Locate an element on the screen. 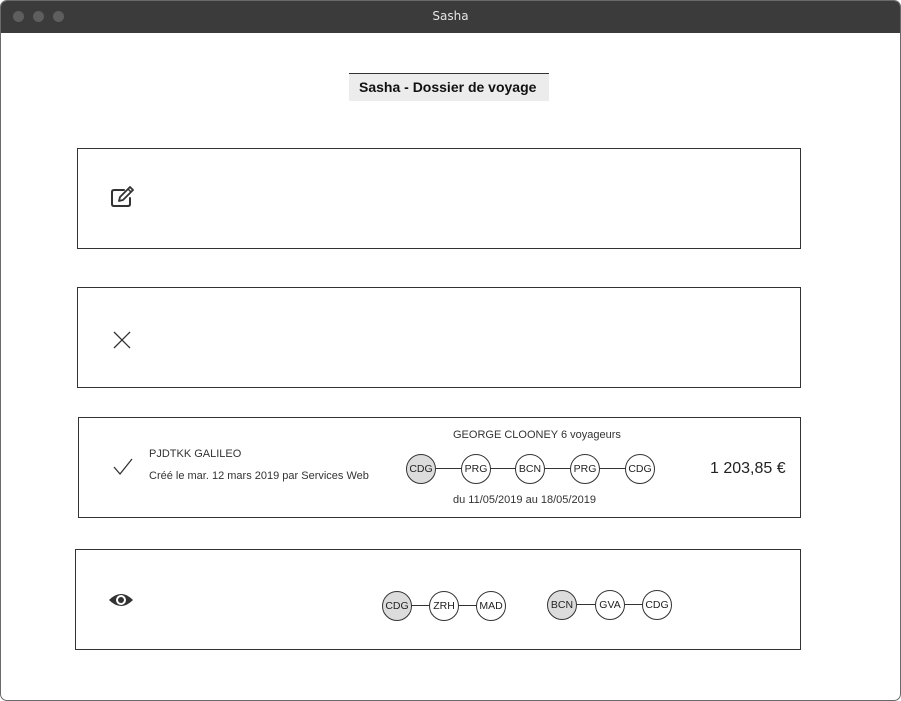  traveler-label: GEORGE CLOONEY 6 voyageurs is located at coordinates (537, 435).